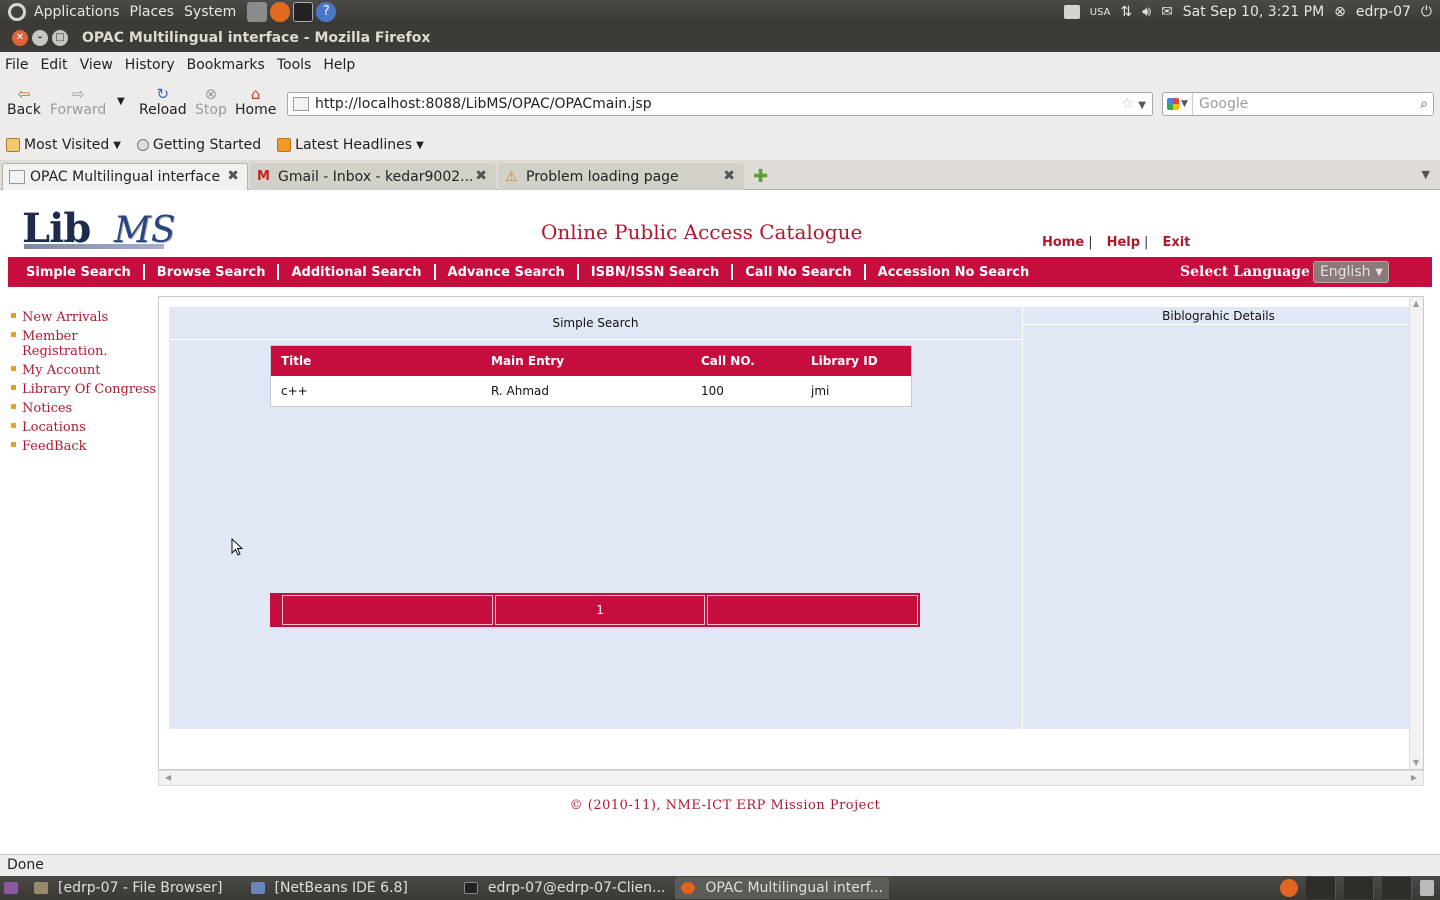 The image size is (1440, 900). Describe the element at coordinates (1100, 12) in the screenshot. I see `keyboard-layout: USA` at that location.